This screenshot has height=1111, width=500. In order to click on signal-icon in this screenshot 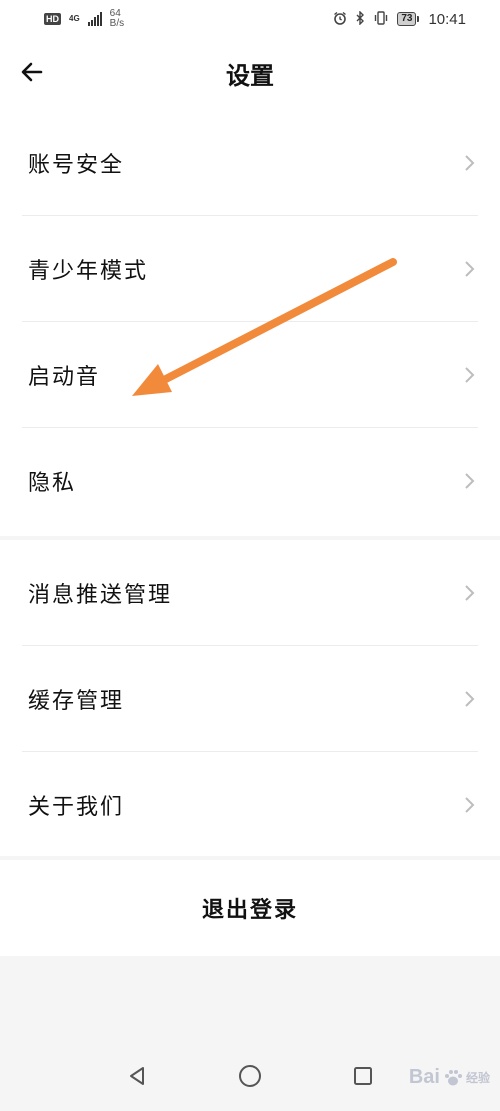, I will do `click(94, 19)`.